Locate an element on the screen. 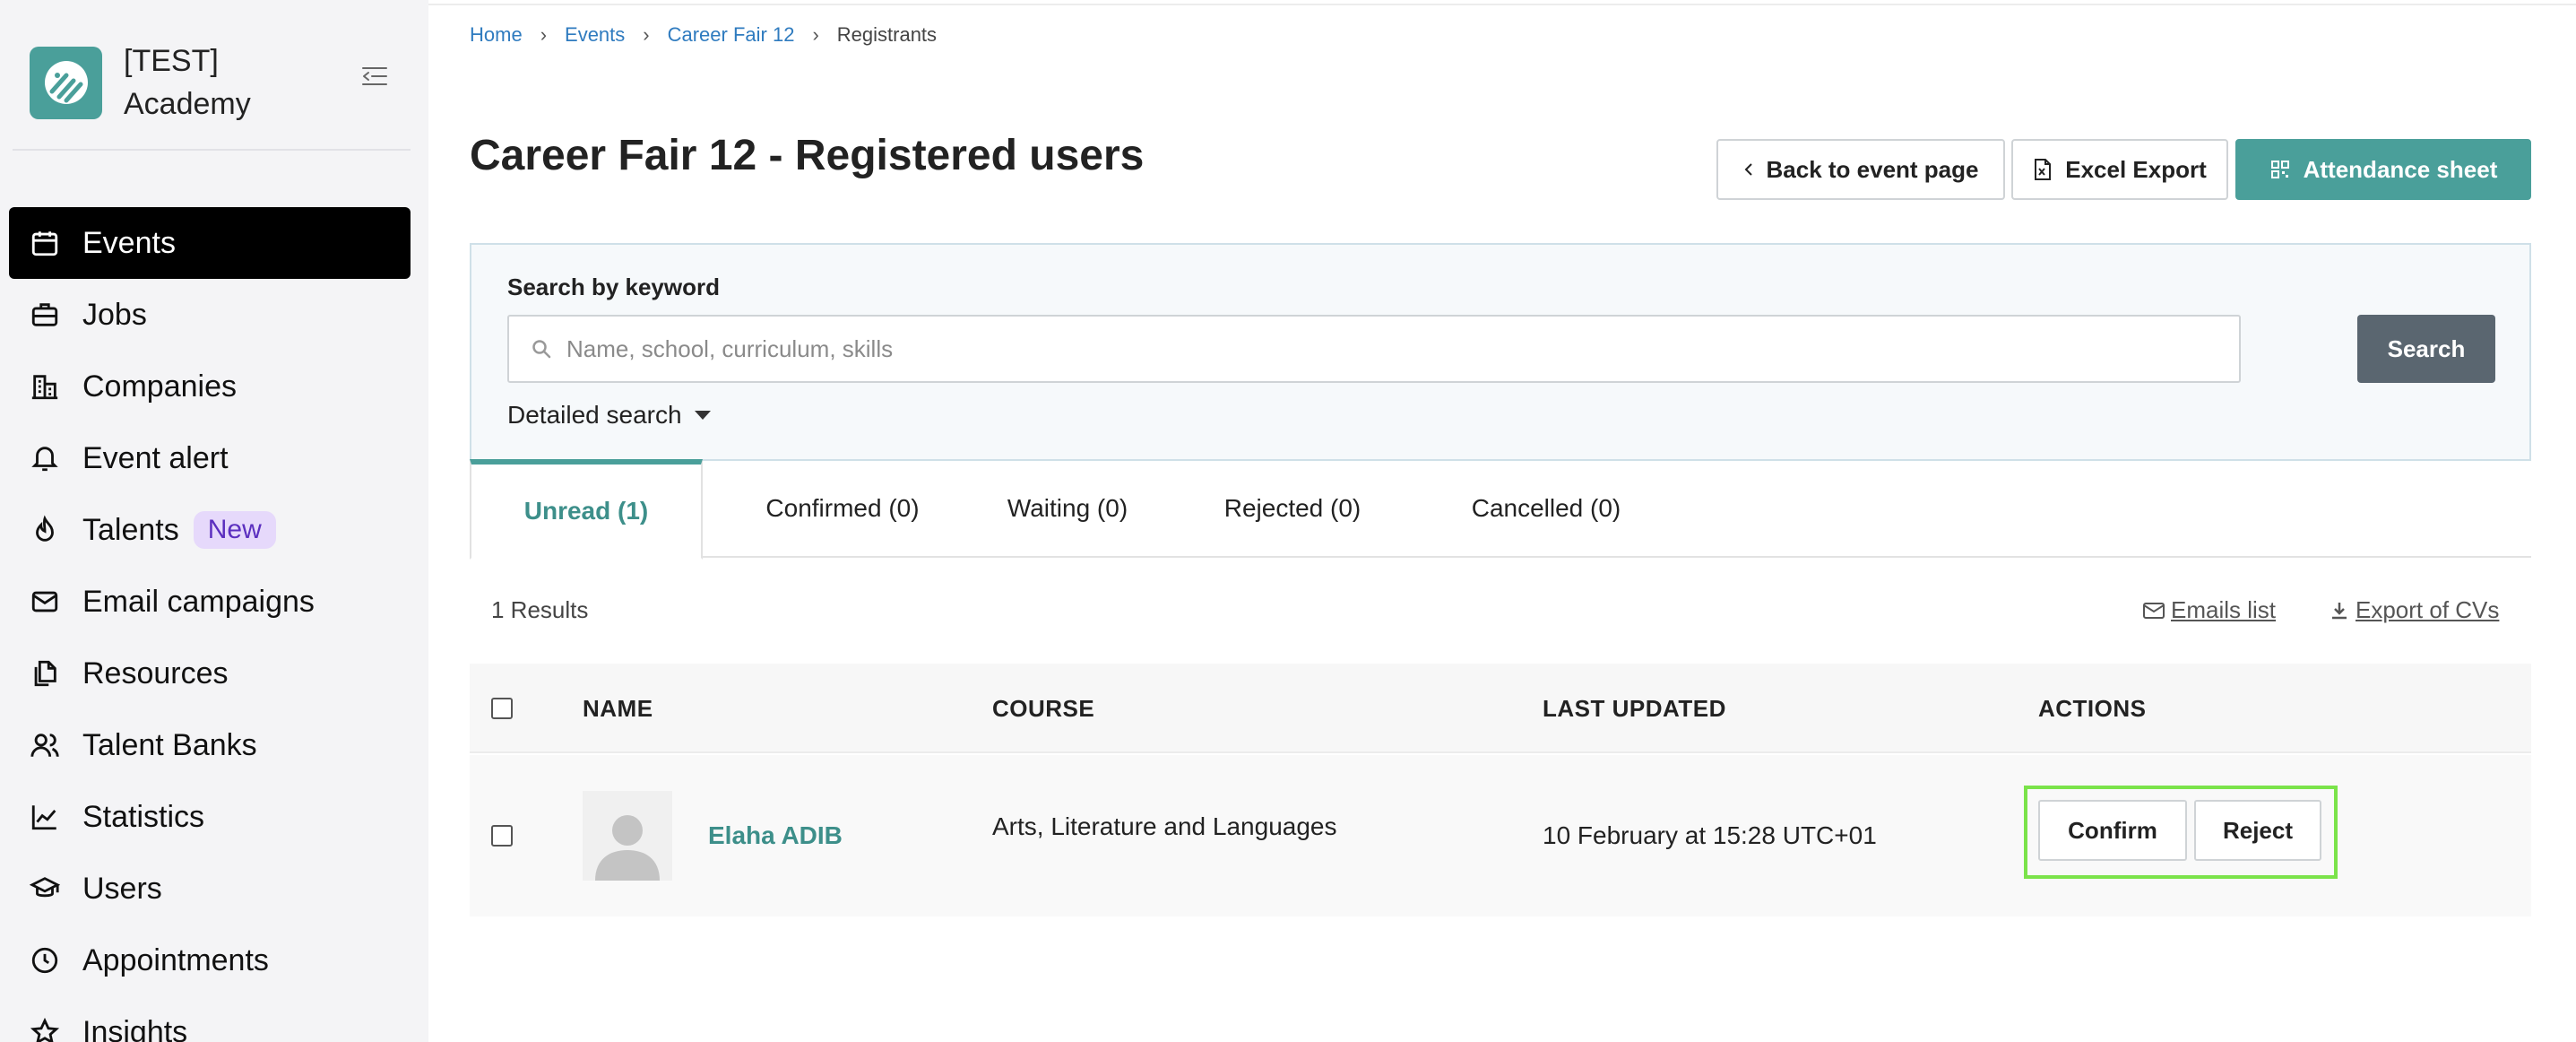 This screenshot has height=1042, width=2576. sidebar-item-appointments: Appointments is located at coordinates (210, 961).